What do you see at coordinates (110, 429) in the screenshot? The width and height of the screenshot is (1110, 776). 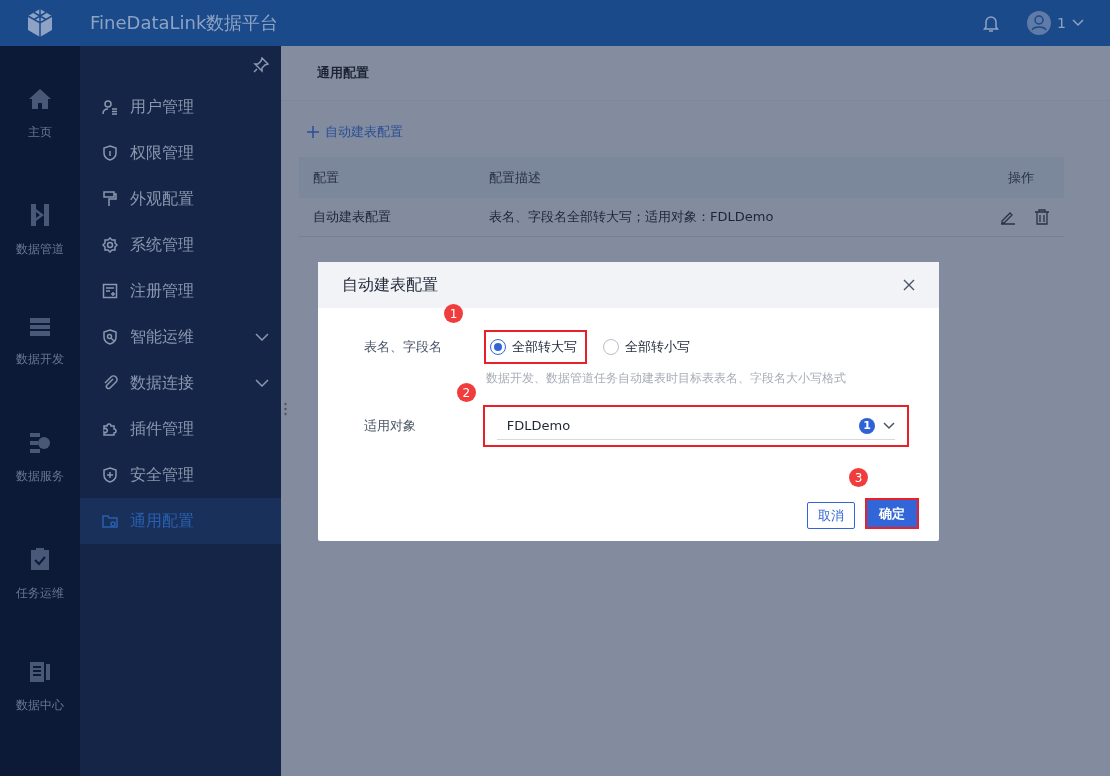 I see `puzzle-icon` at bounding box center [110, 429].